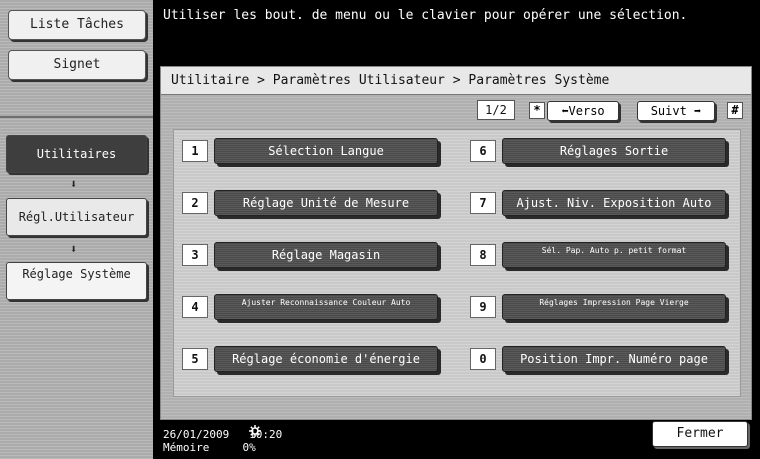 The height and width of the screenshot is (459, 760). I want to click on reglages-impression-page-vierge-button: Réglages Impression Page Vierge, so click(614, 307).